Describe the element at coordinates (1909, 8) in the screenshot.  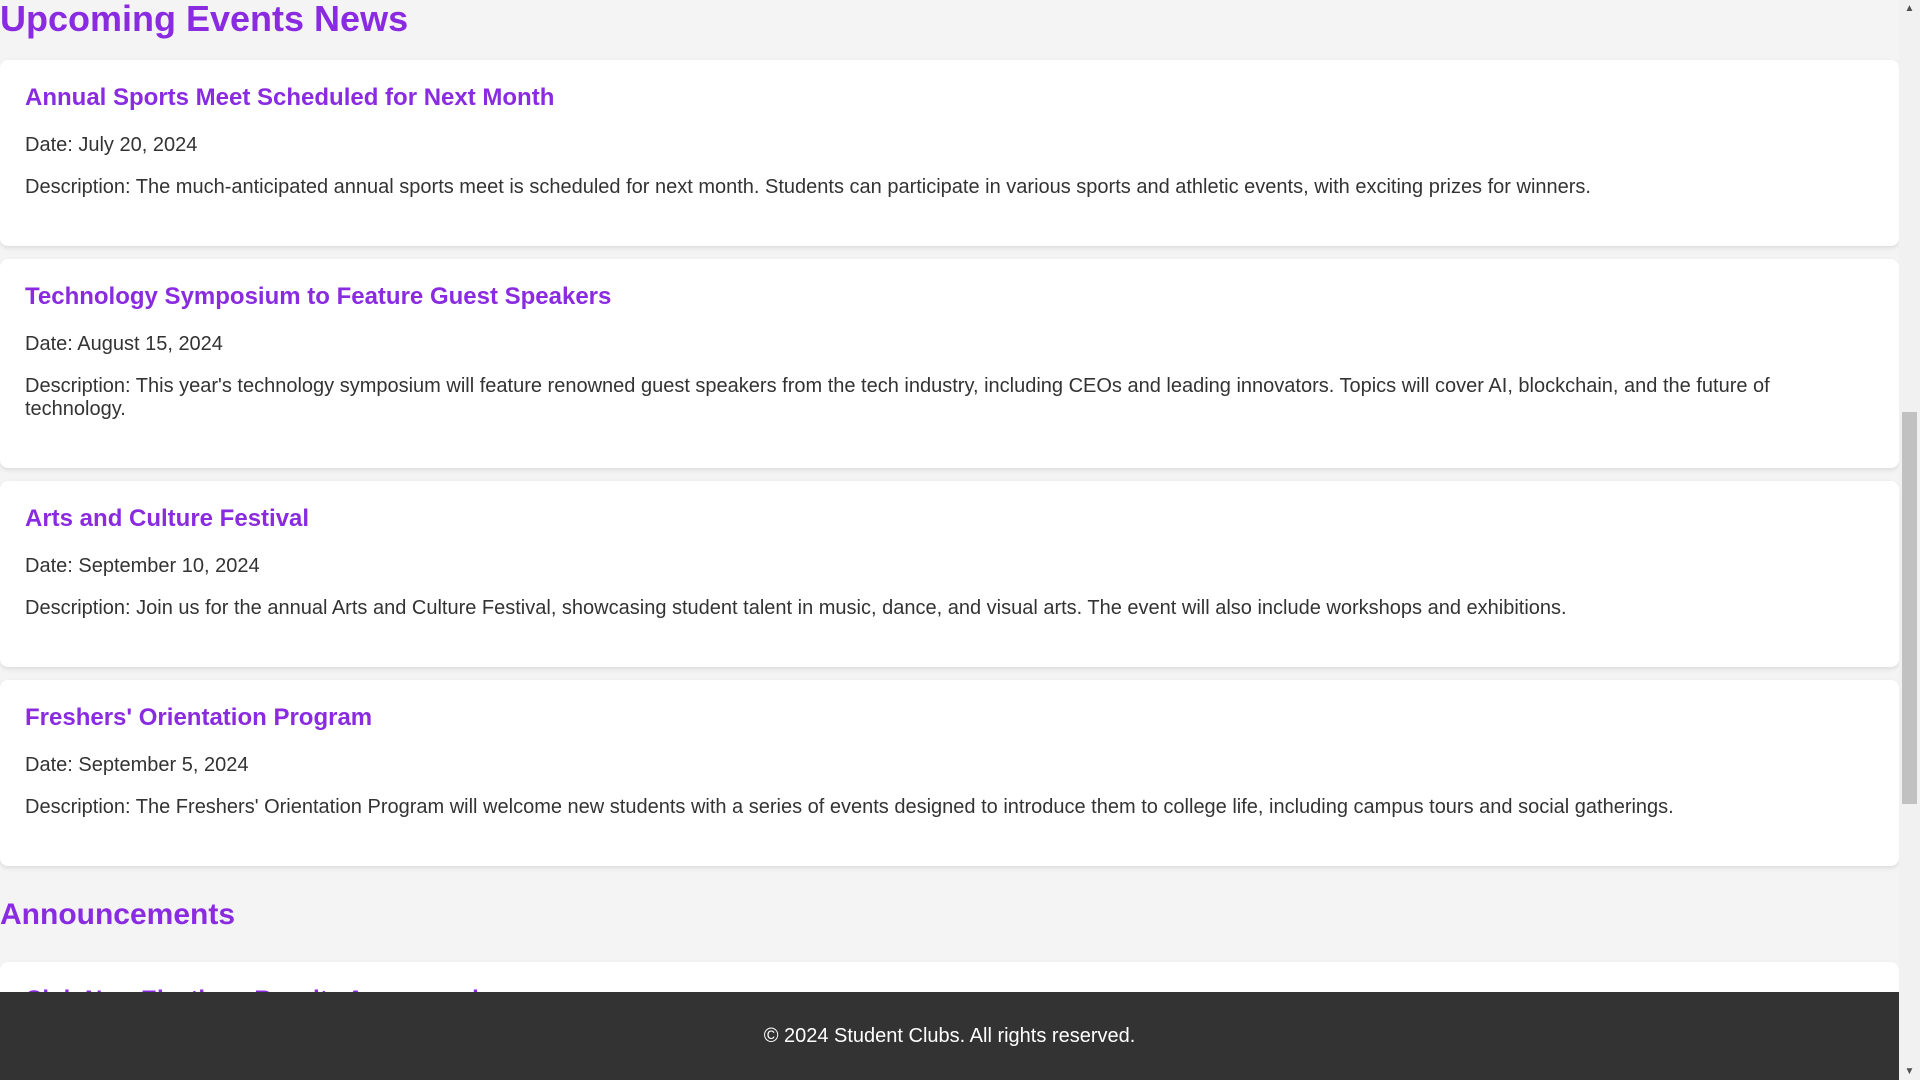
I see `scroll-up-icon: ▲` at that location.